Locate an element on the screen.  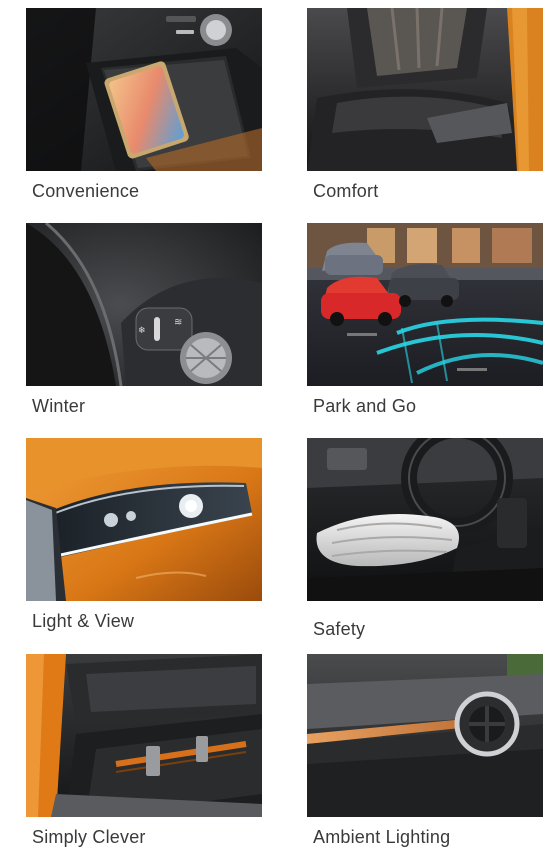
card-label: Park and Go is located at coordinates (365, 406).